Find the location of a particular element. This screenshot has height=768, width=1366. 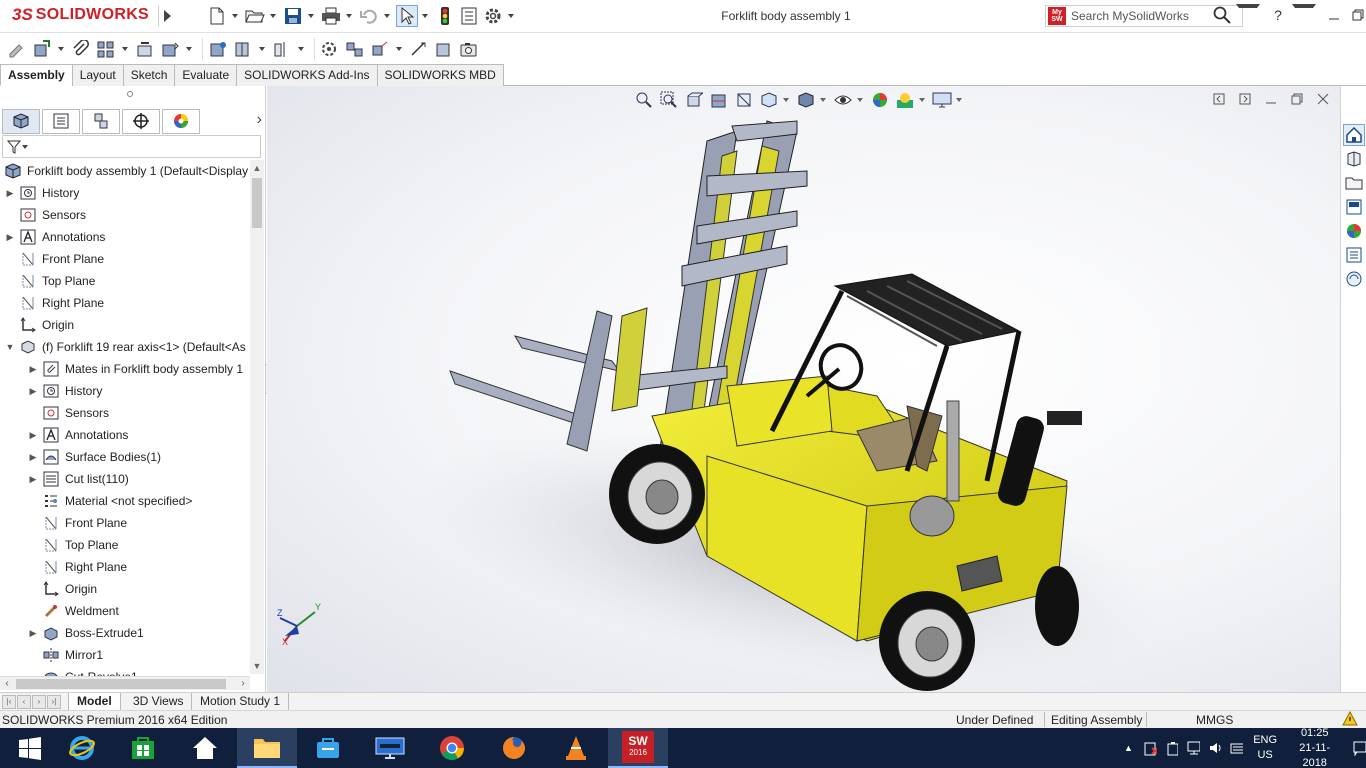

scroll-left-arrow: ‹ is located at coordinates (7, 684).